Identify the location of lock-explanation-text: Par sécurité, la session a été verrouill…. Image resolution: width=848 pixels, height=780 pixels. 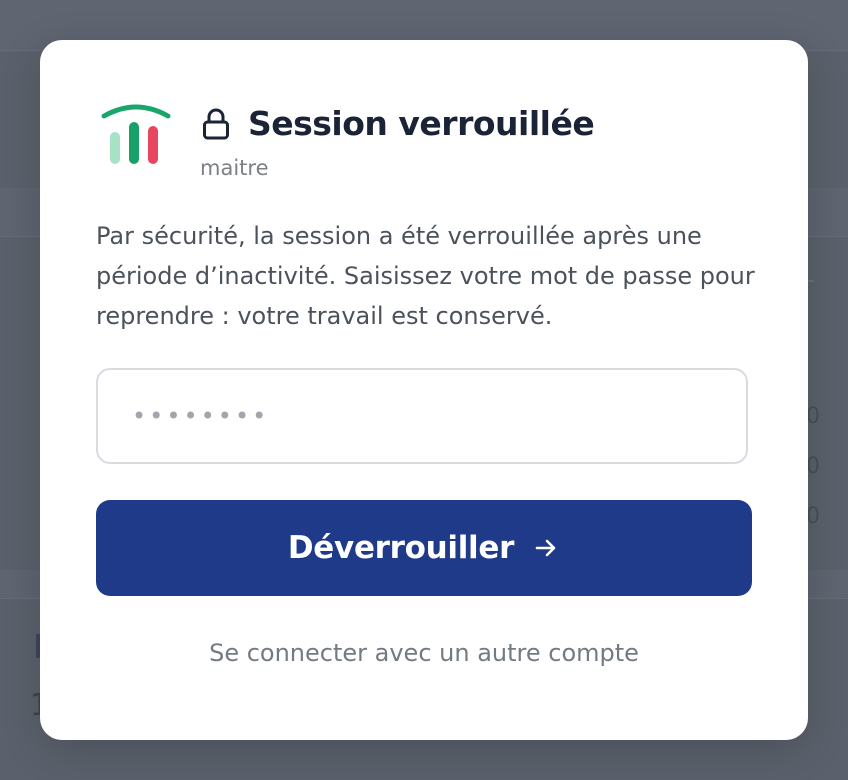
(425, 276).